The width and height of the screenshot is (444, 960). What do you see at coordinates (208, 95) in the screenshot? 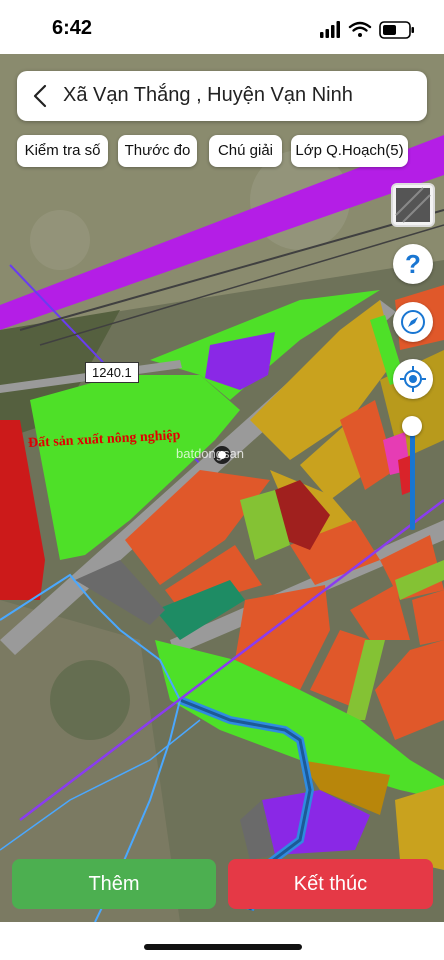
I see `location-text: Xã Vạn Thắng , Huyện Vạn Ninh` at bounding box center [208, 95].